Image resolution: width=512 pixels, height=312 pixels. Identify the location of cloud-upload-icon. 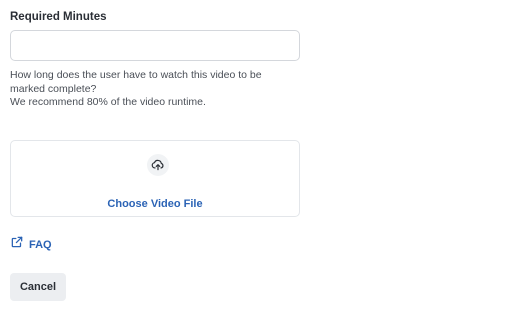
(158, 165).